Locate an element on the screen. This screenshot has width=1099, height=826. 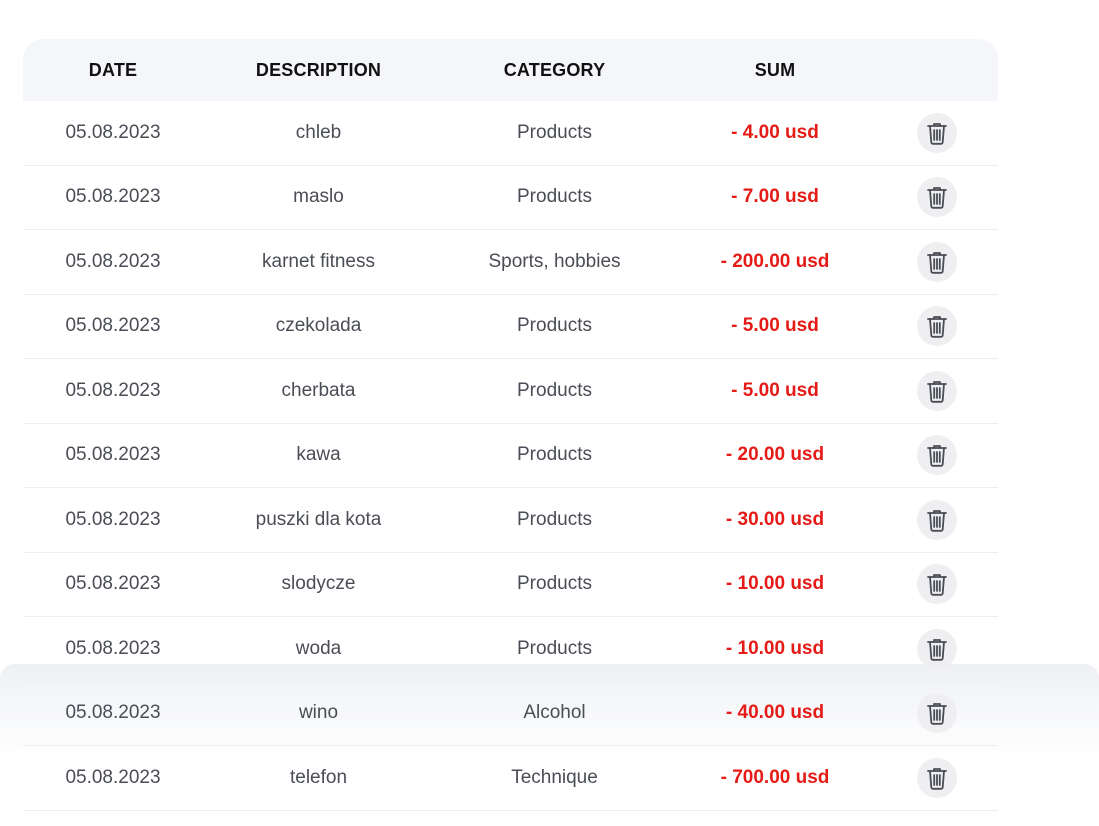
table-row: 05.08.2023 chleb Products - 4.00 usd is located at coordinates (510, 133).